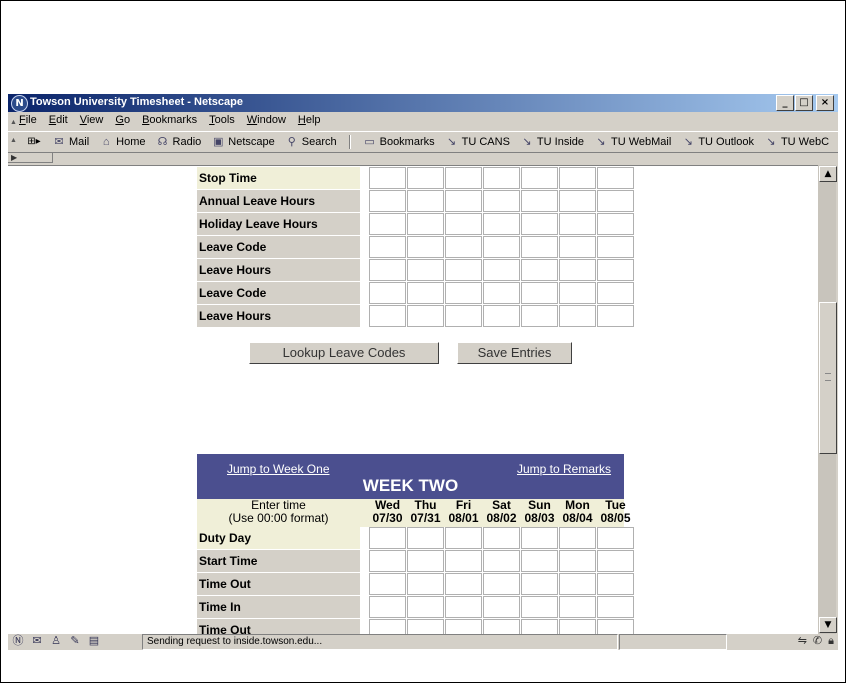  Describe the element at coordinates (785, 103) in the screenshot. I see `minimize-button: _` at that location.